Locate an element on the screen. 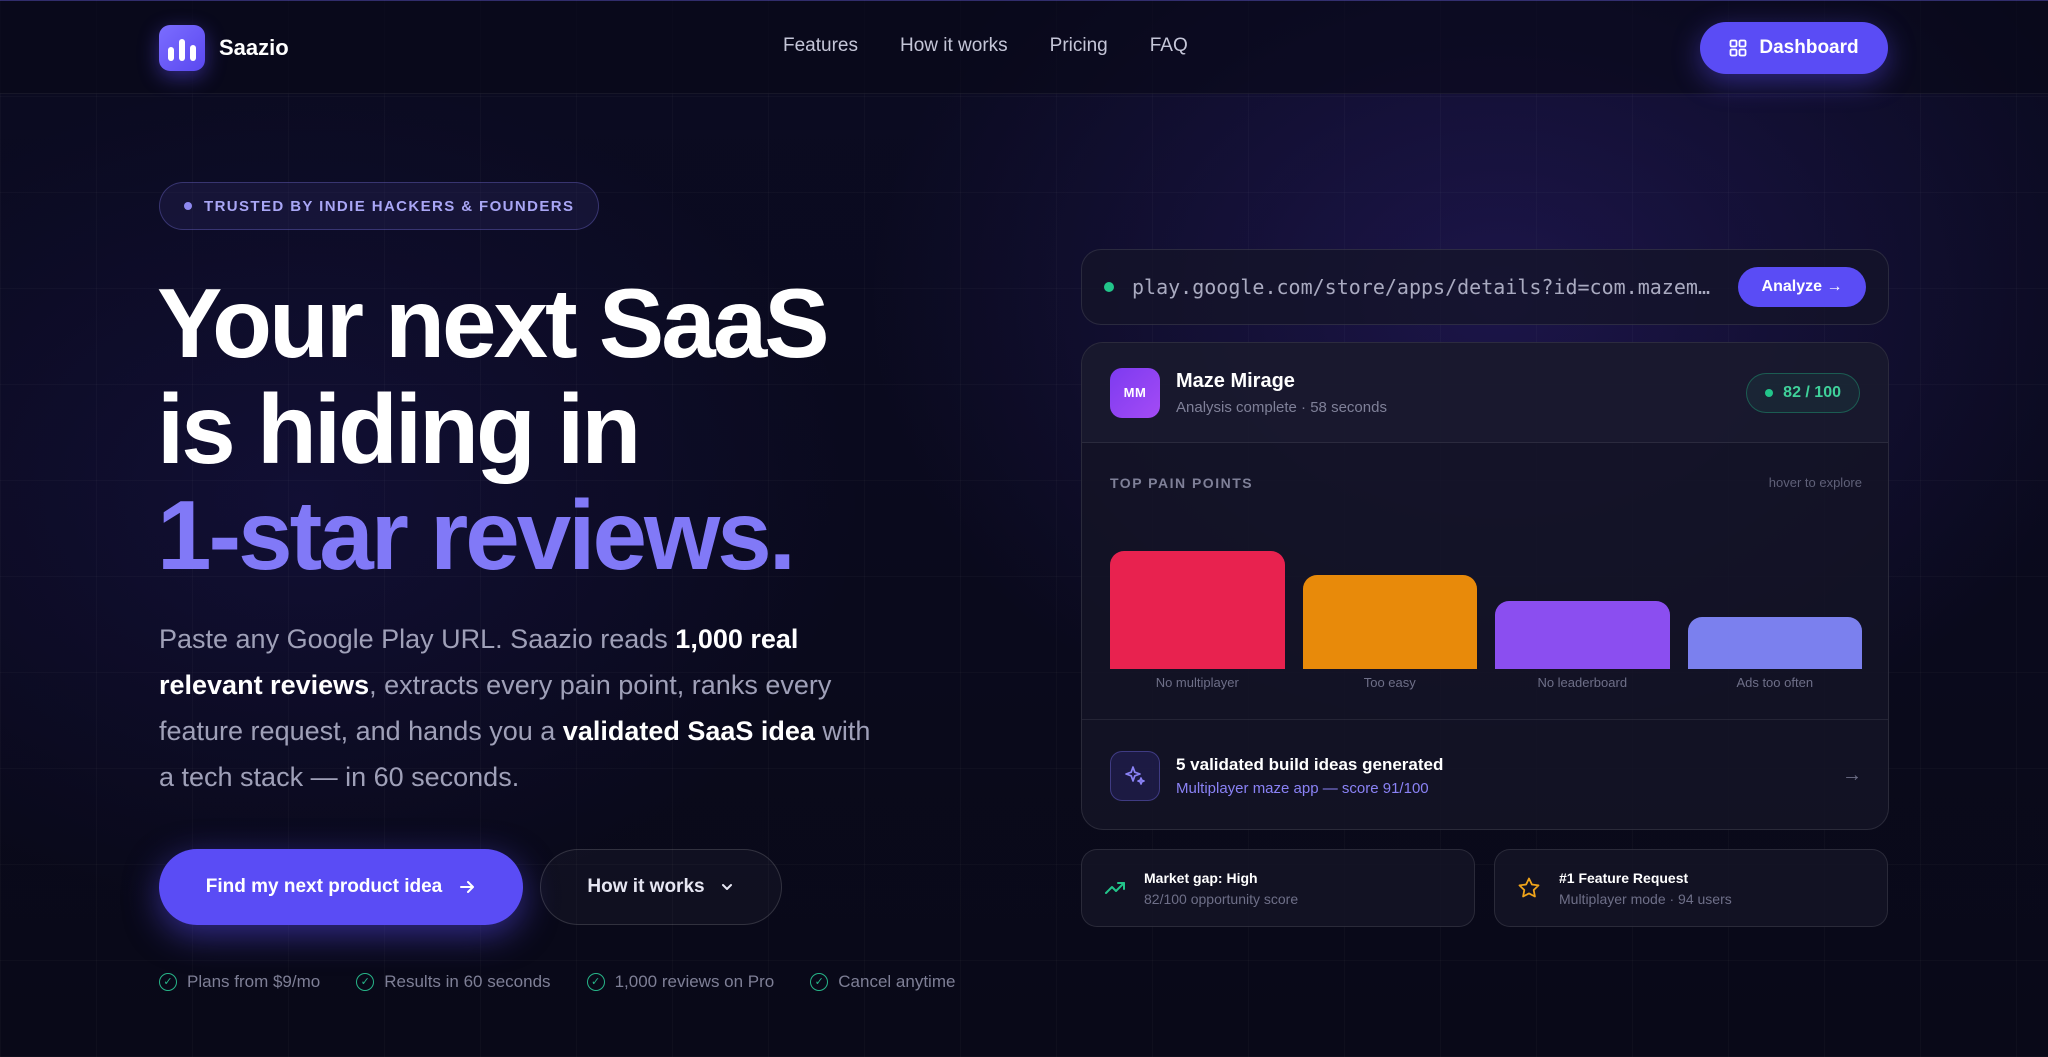 Image resolution: width=2048 pixels, height=1057 pixels. feature-request-title: #1 Feature Request is located at coordinates (1624, 877).